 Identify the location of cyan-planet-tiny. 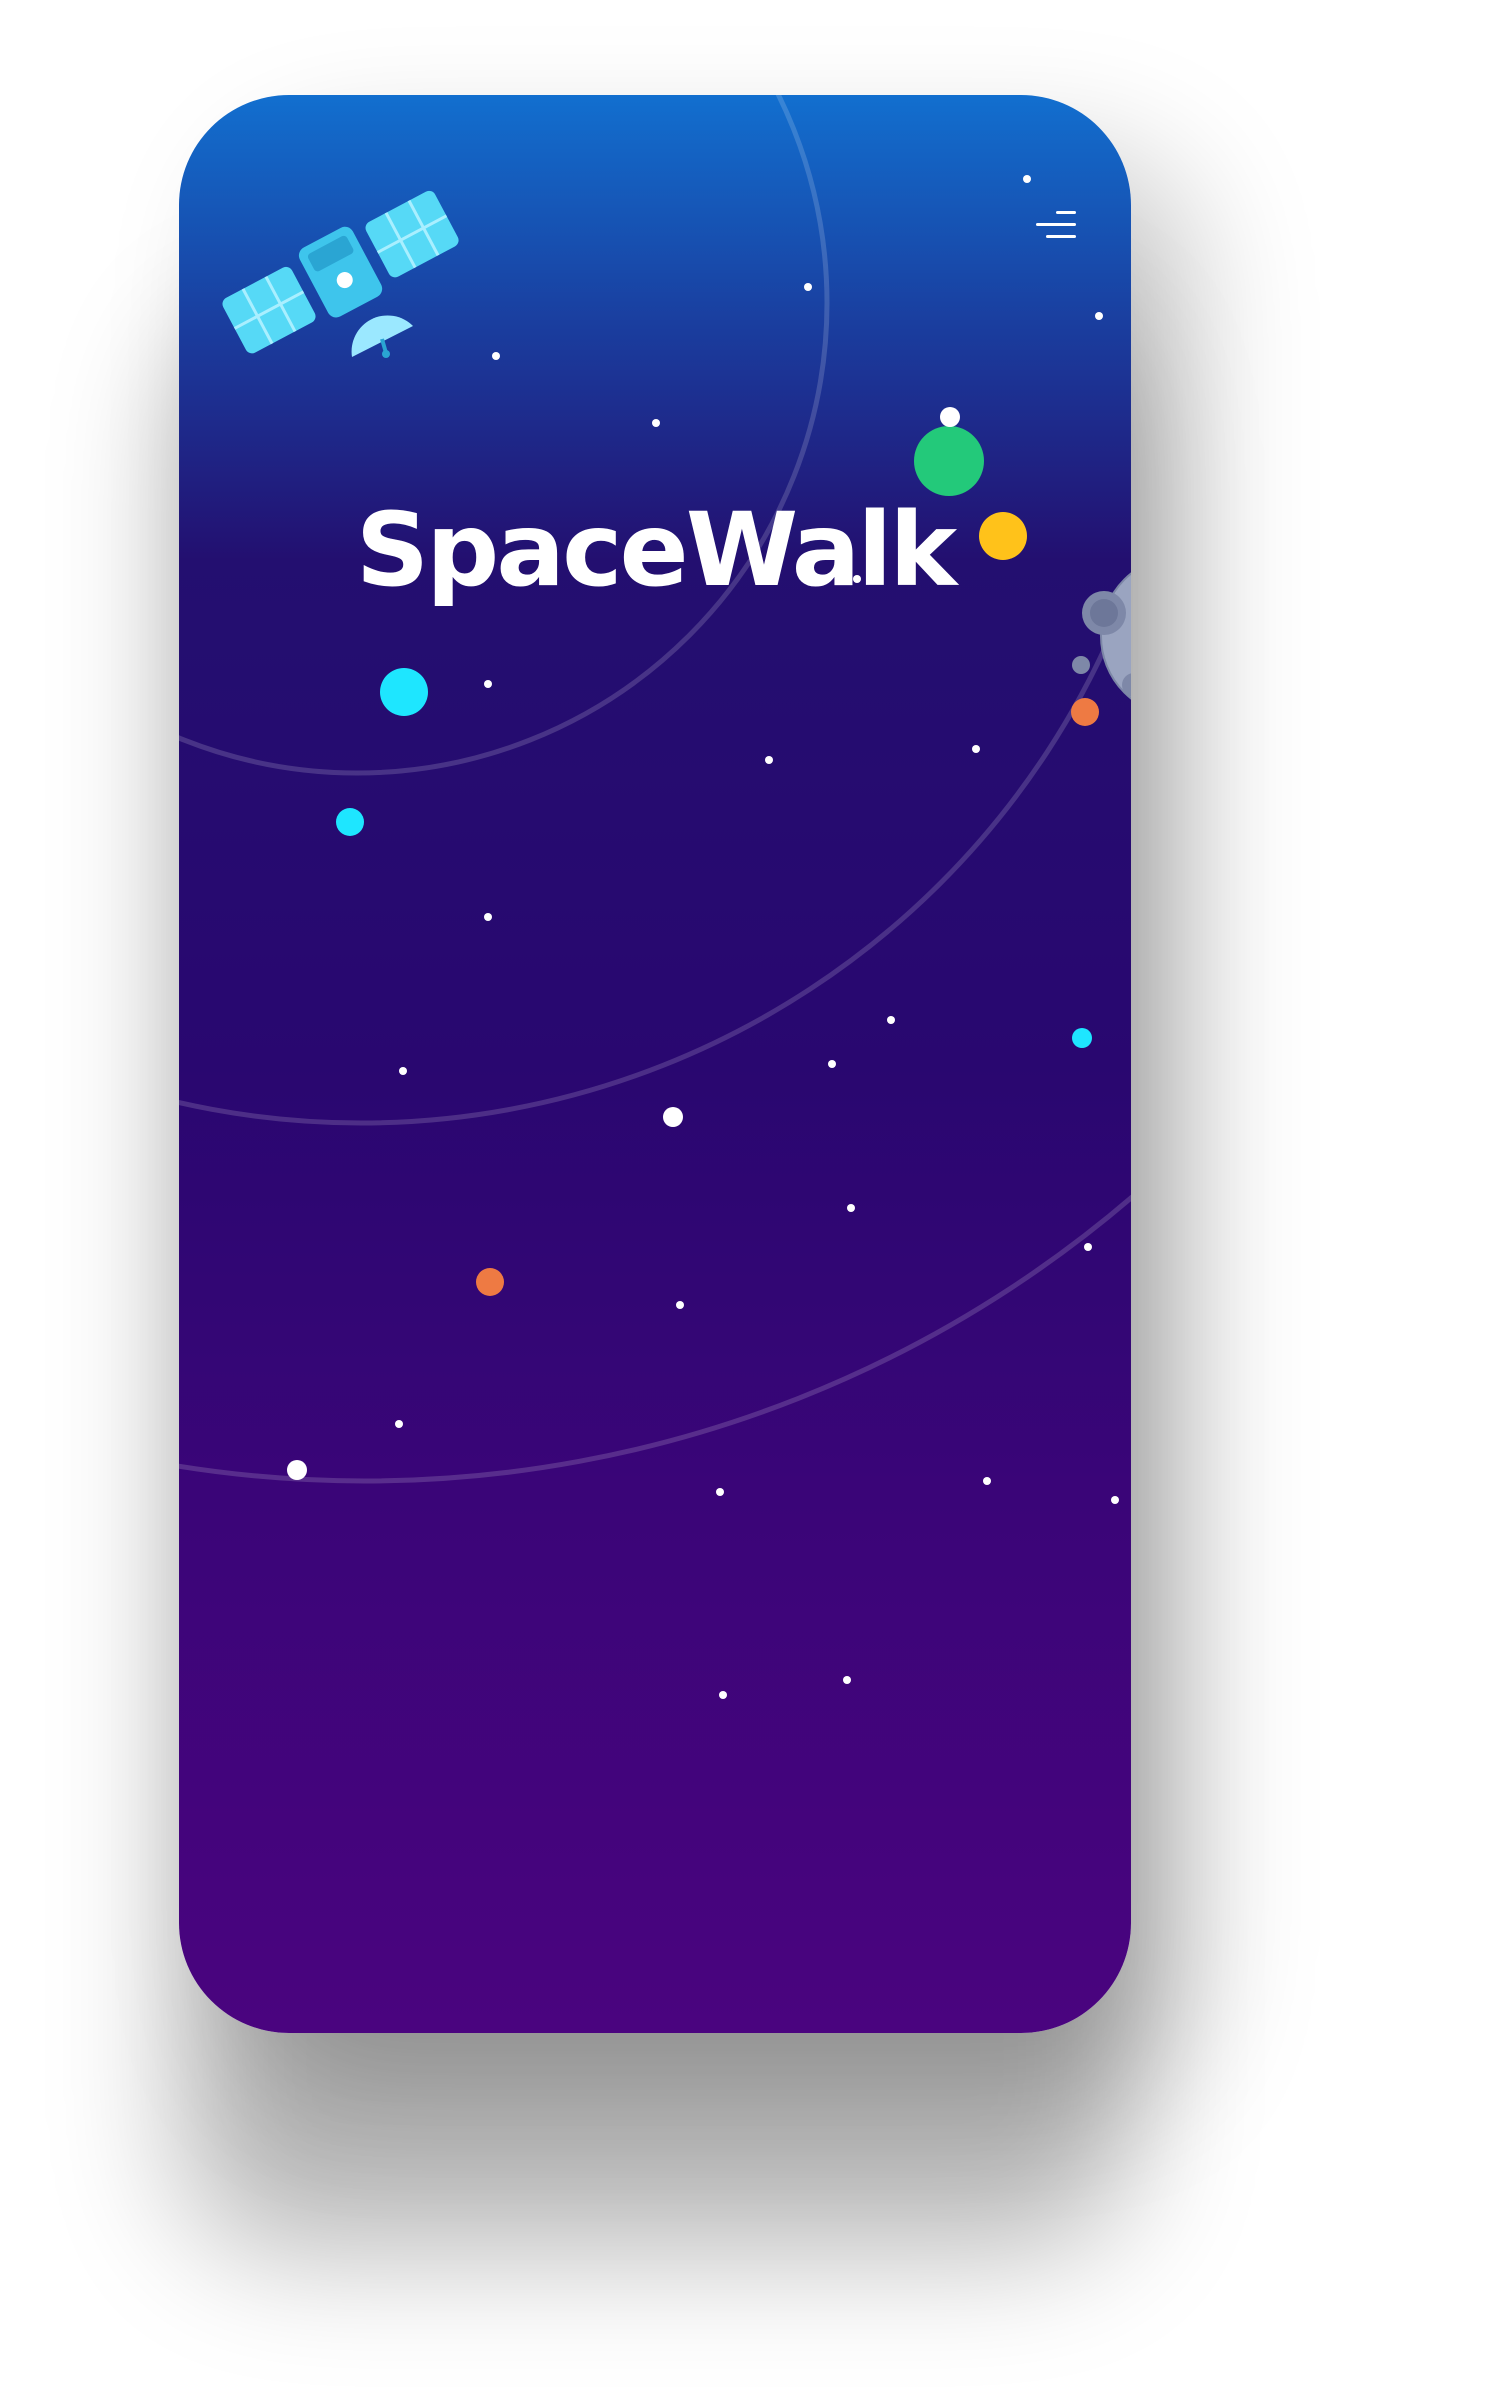
(1082, 1038).